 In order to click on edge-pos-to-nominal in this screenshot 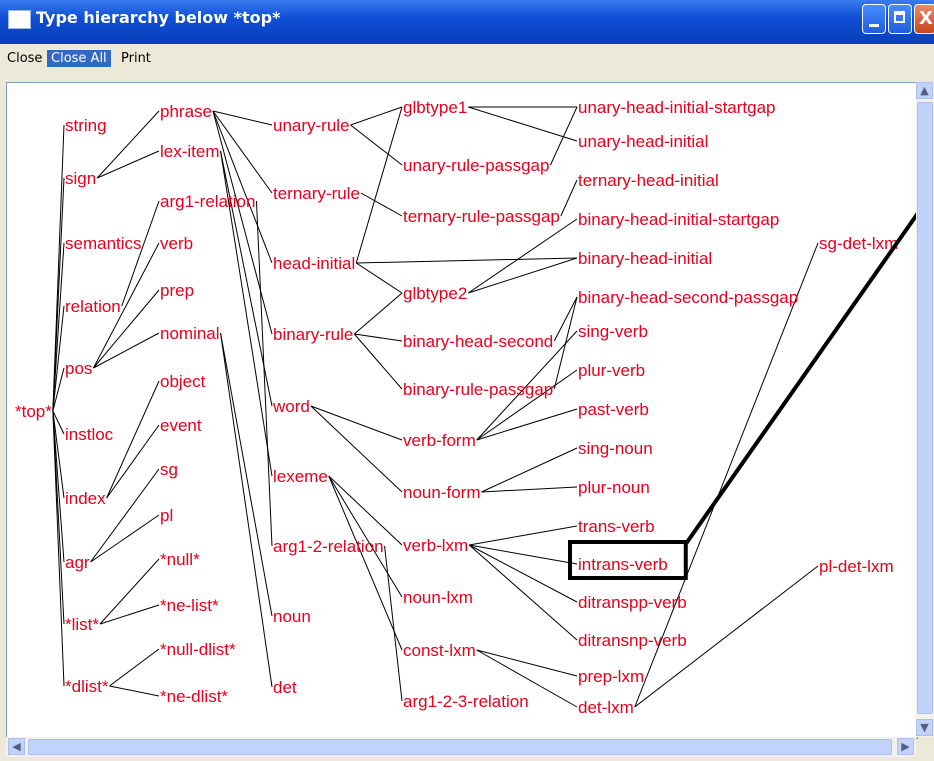, I will do `click(126, 350)`.